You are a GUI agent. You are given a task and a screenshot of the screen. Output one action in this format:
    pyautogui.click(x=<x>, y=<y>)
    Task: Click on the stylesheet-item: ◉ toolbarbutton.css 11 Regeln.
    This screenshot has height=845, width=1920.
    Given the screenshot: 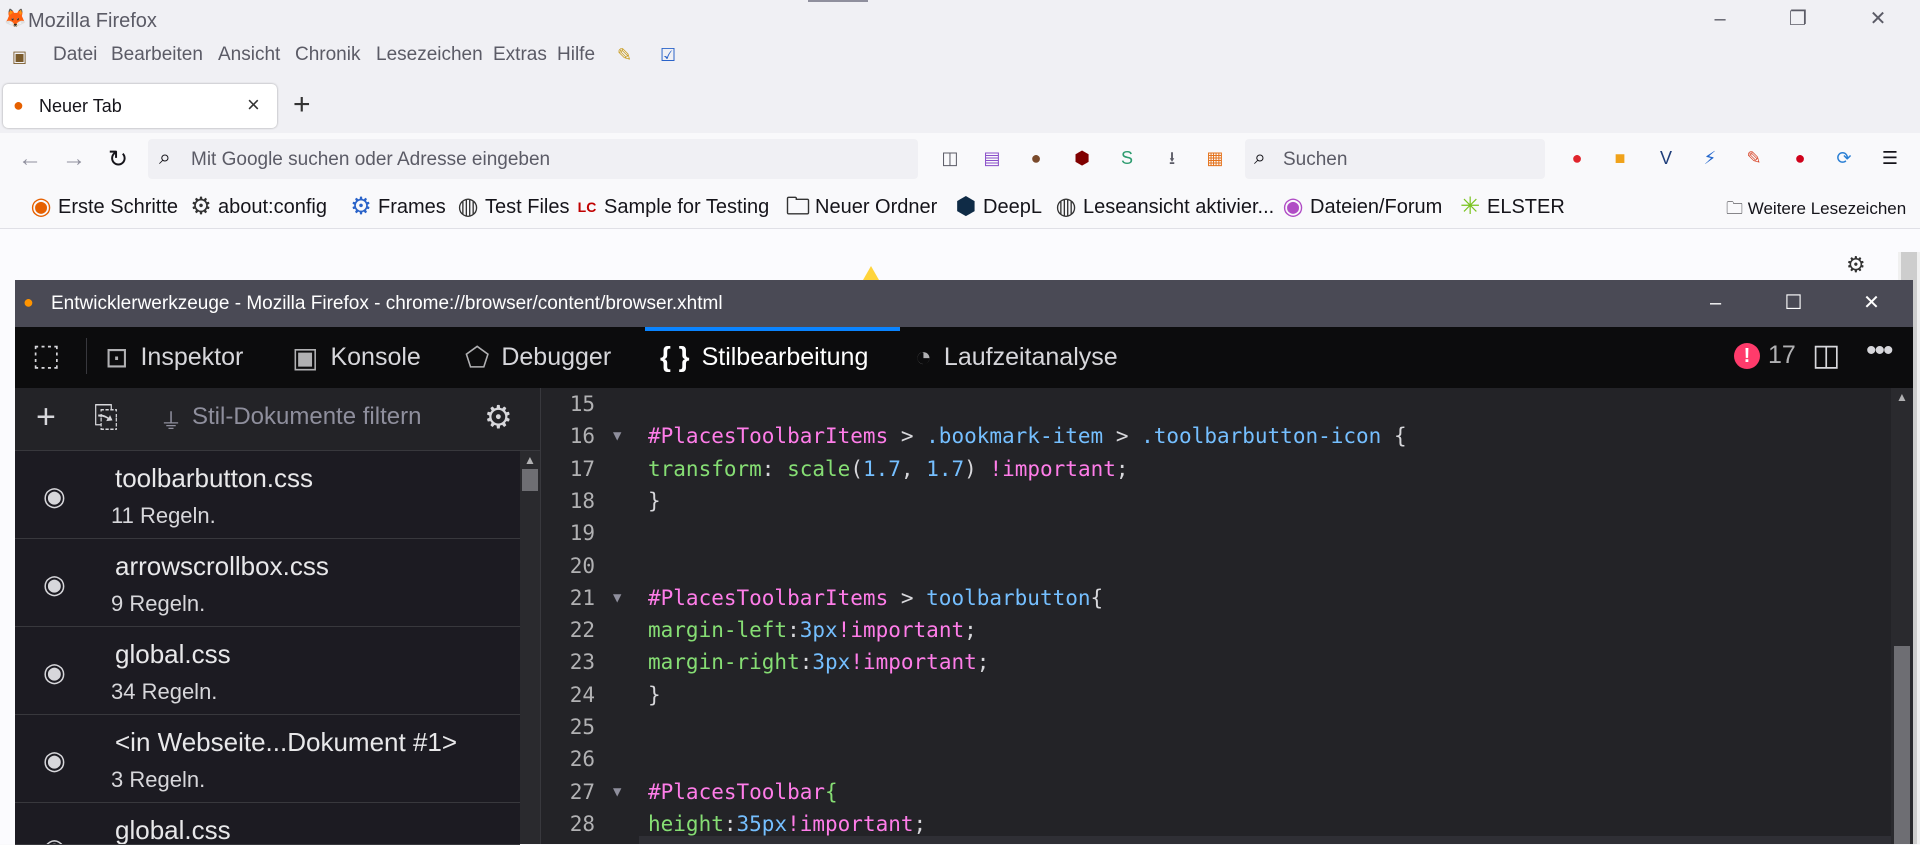 What is the action you would take?
    pyautogui.click(x=267, y=495)
    